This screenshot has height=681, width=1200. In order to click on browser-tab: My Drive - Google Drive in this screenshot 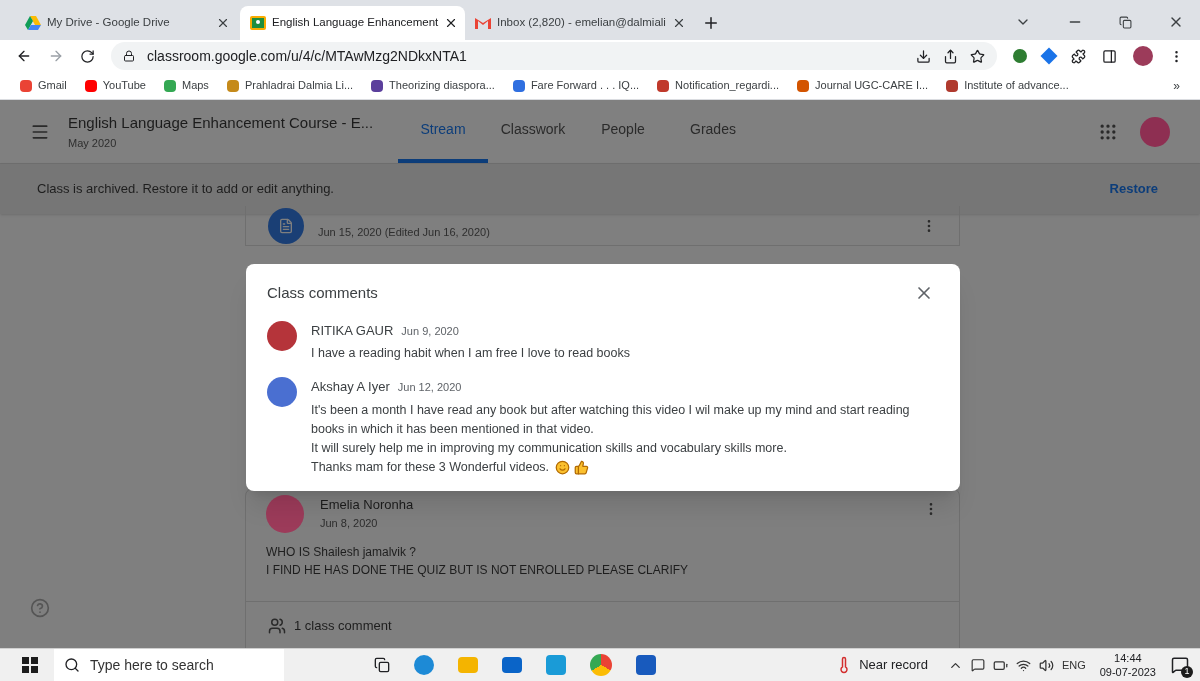, I will do `click(127, 23)`.